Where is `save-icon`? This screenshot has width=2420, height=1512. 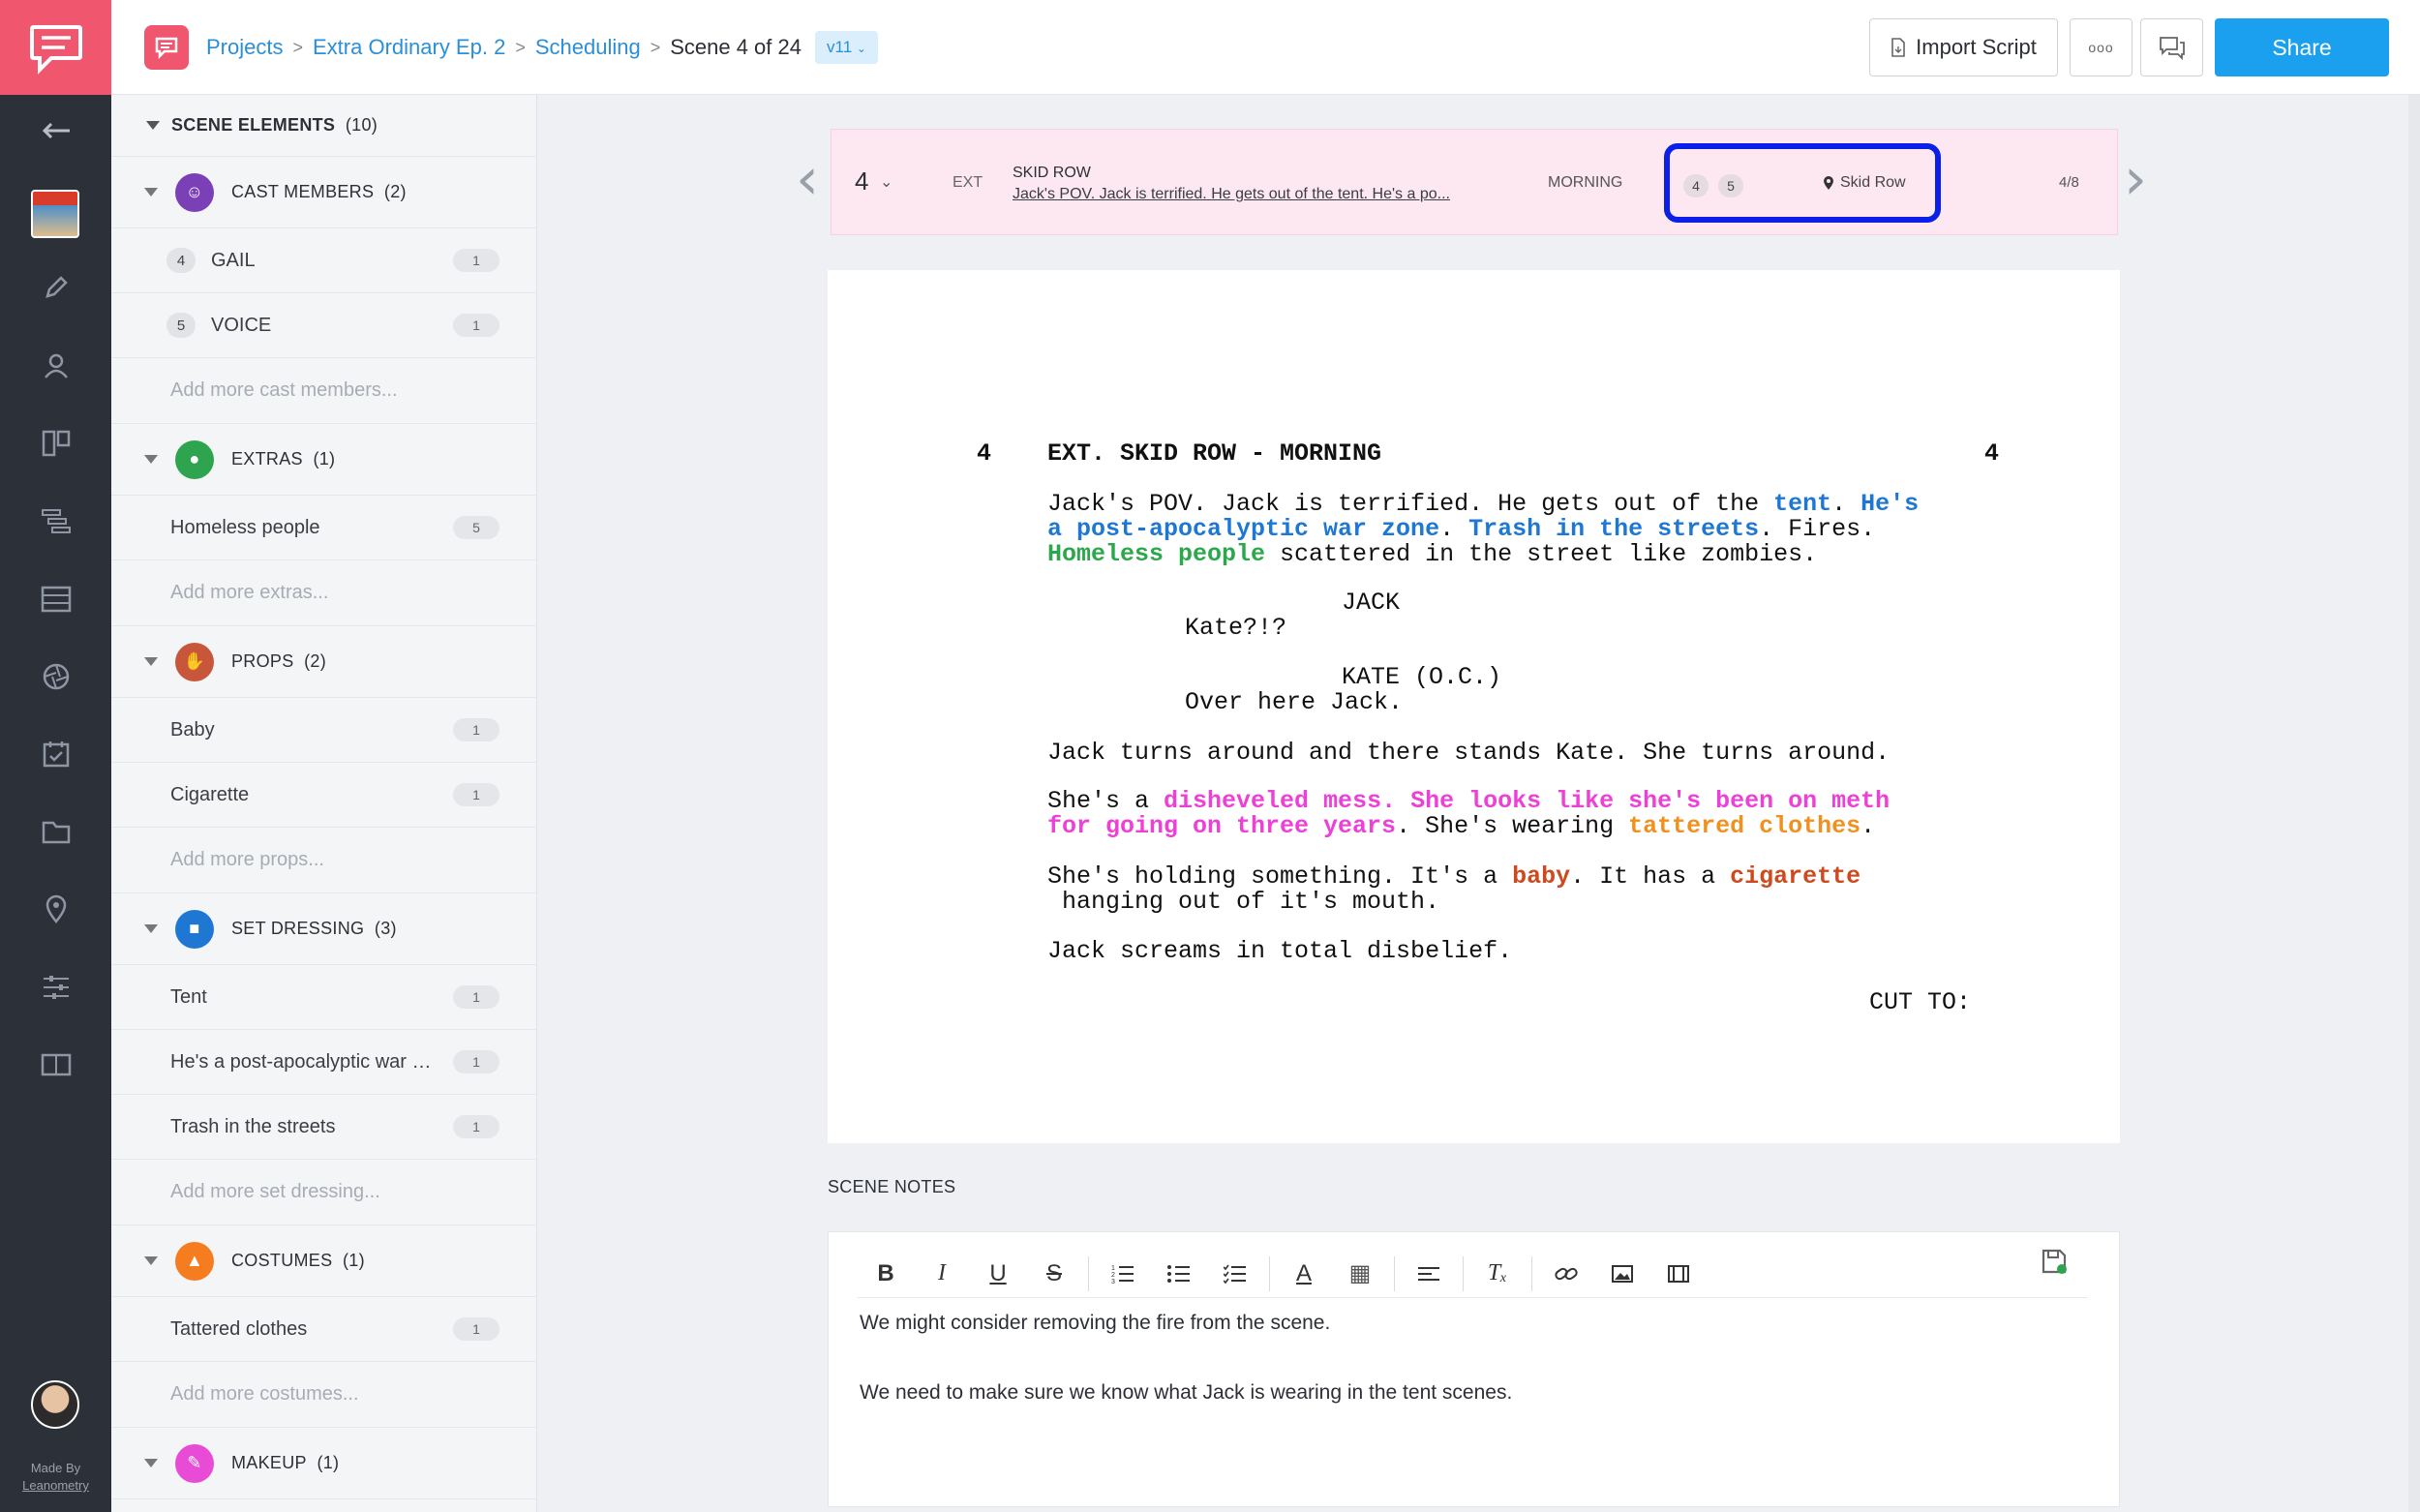 save-icon is located at coordinates (2054, 1261).